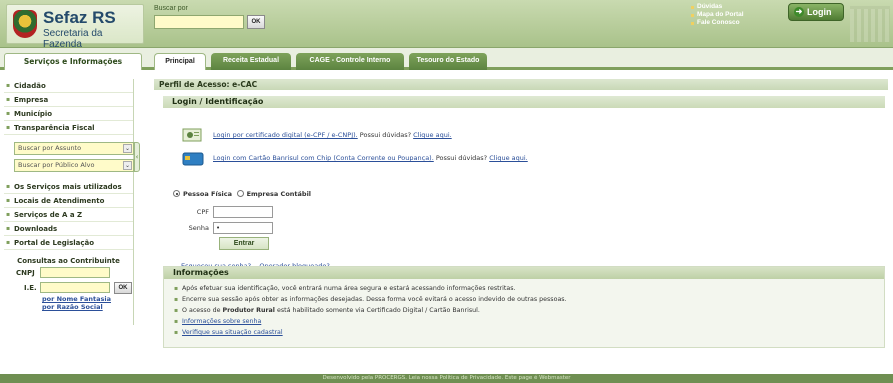 This screenshot has width=893, height=383. I want to click on sidebar-item-cidadao: Cidadão, so click(68, 86).